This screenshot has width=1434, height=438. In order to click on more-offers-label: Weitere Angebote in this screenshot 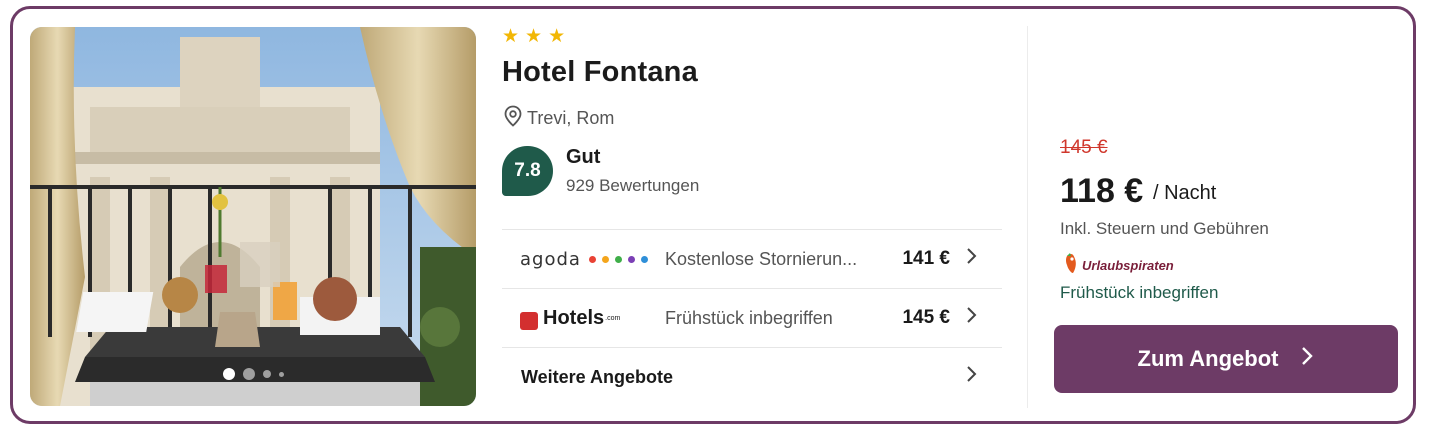, I will do `click(597, 376)`.